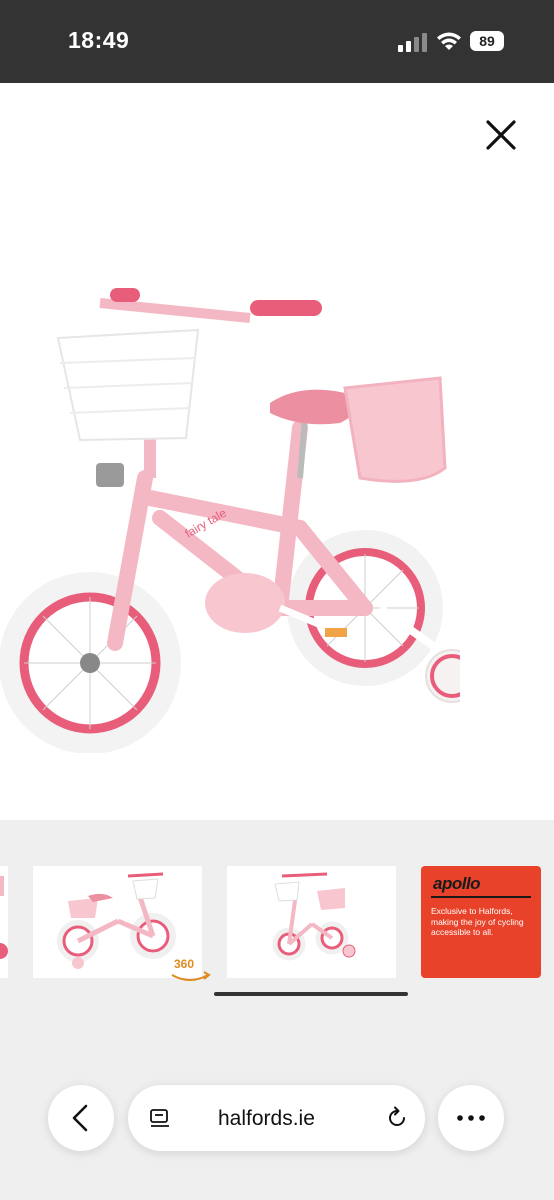 The image size is (554, 1200). What do you see at coordinates (184, 964) in the screenshot?
I see `badge-360-label: 360` at bounding box center [184, 964].